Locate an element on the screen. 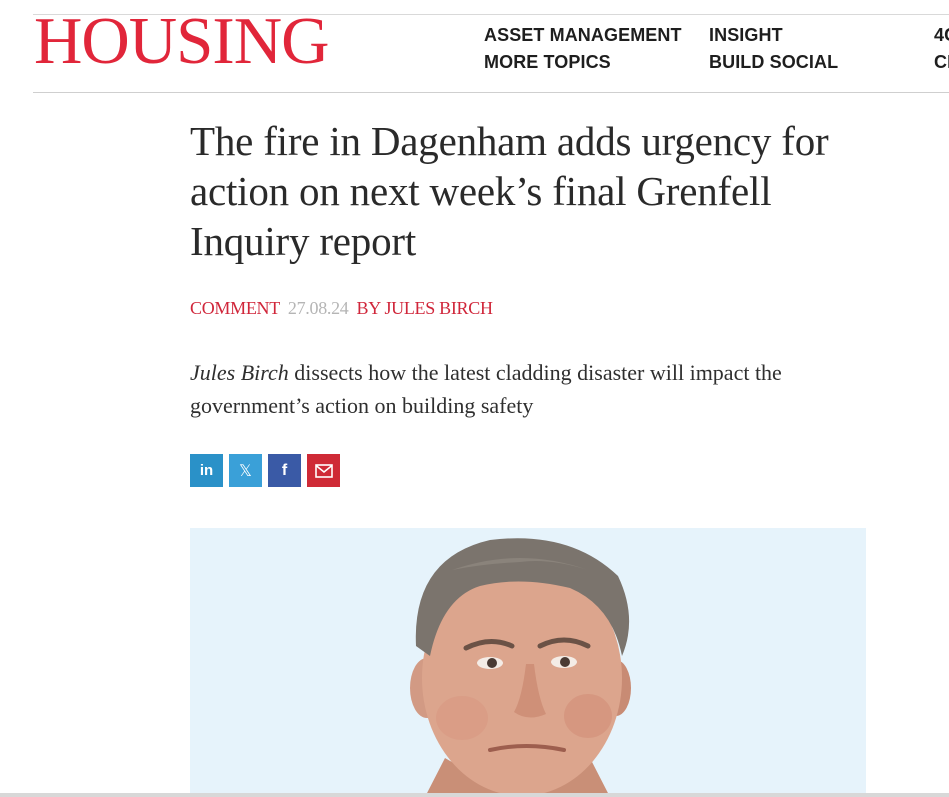  author-portrait-image is located at coordinates (520, 667).